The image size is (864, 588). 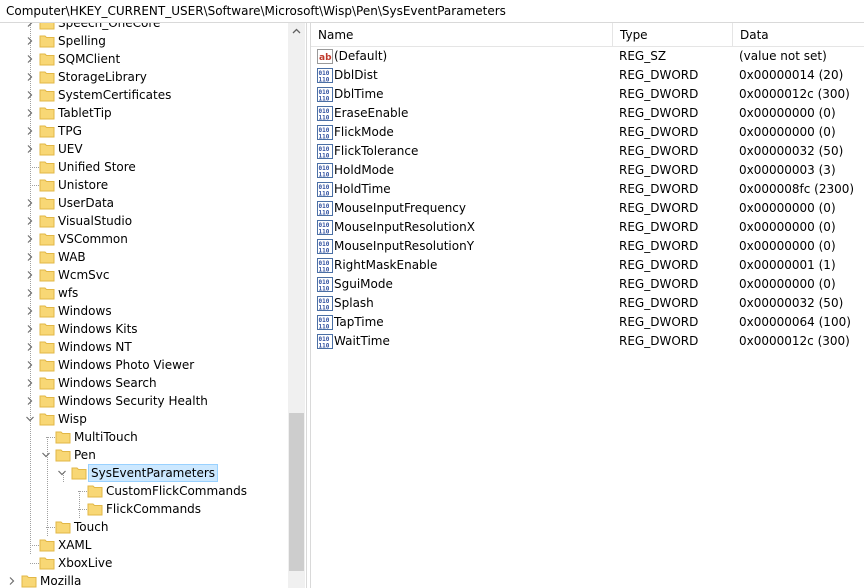 I want to click on tree-item: Unified Store, so click(x=144, y=167).